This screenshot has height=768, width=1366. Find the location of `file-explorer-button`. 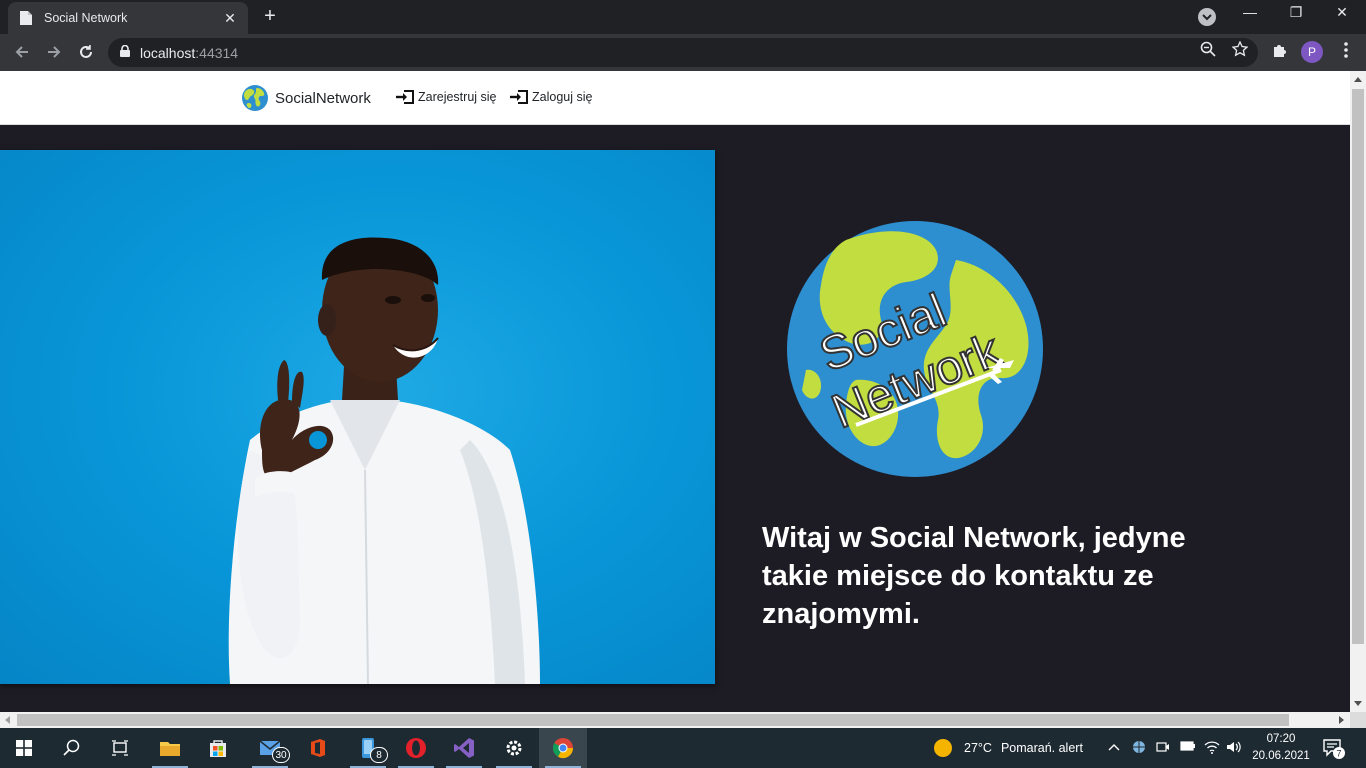

file-explorer-button is located at coordinates (170, 748).